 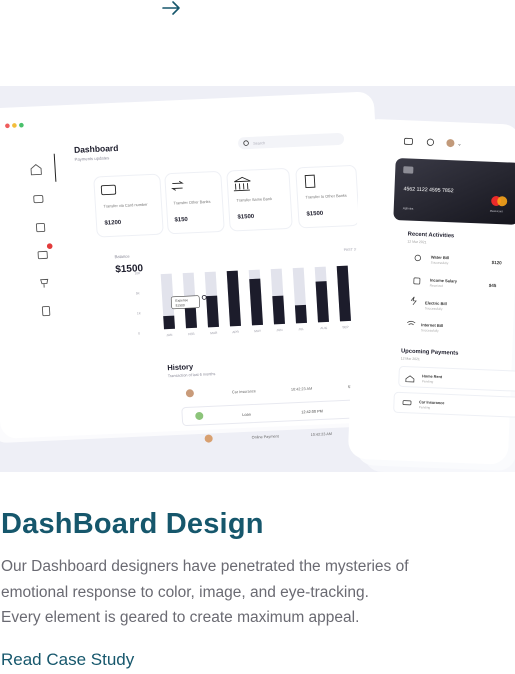 What do you see at coordinates (214, 333) in the screenshot?
I see `chart-x-tick: MAR` at bounding box center [214, 333].